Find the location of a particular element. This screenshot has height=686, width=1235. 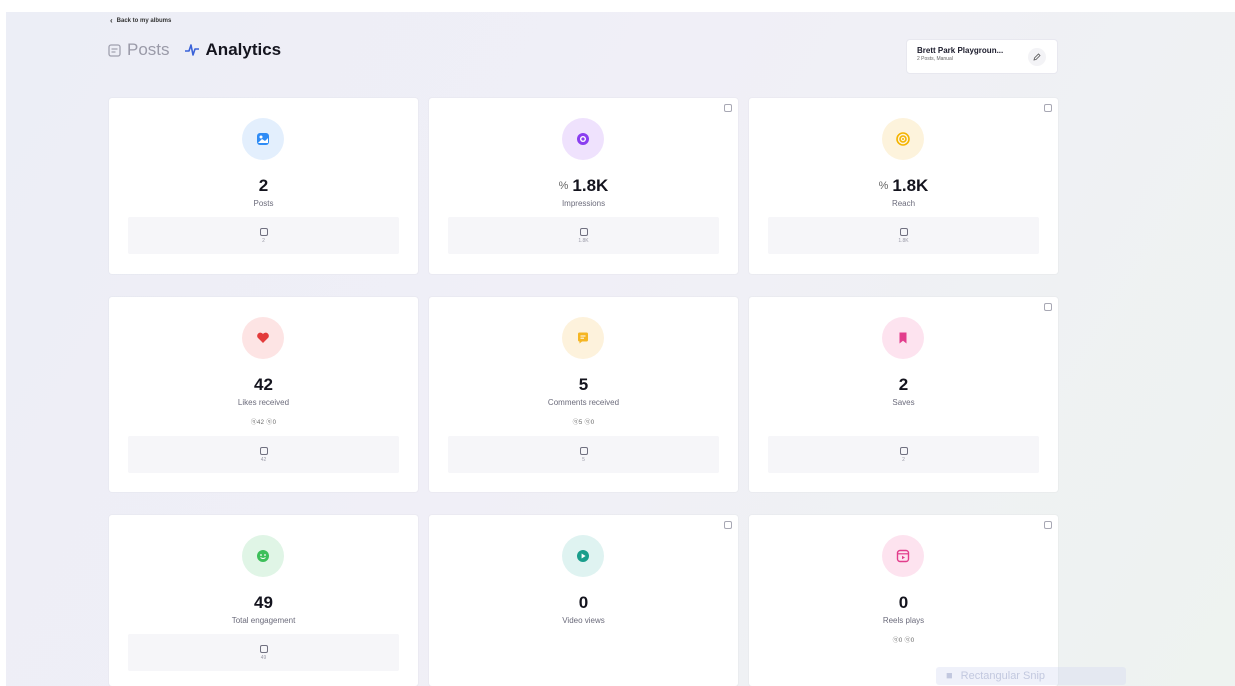

metric-breakdown: ⓠ42 ⓠ0 is located at coordinates (263, 423).